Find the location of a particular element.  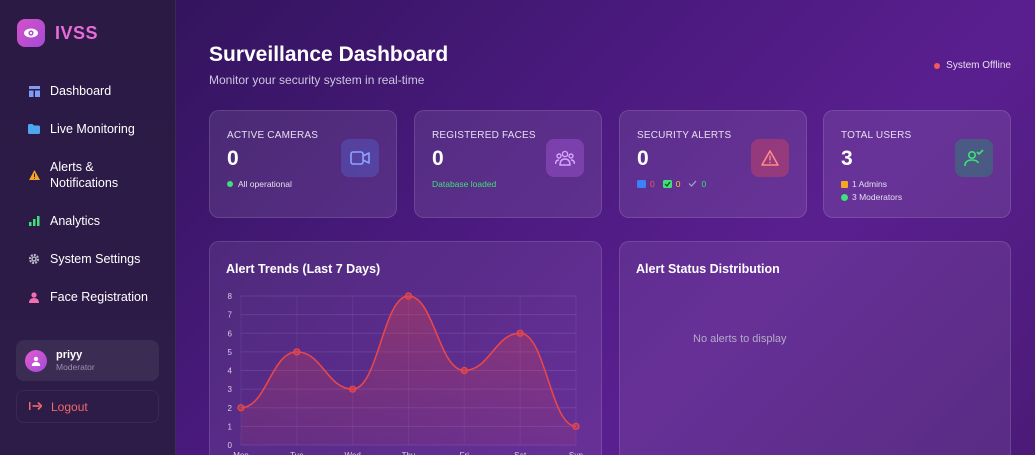

gear-icon is located at coordinates (34, 259).